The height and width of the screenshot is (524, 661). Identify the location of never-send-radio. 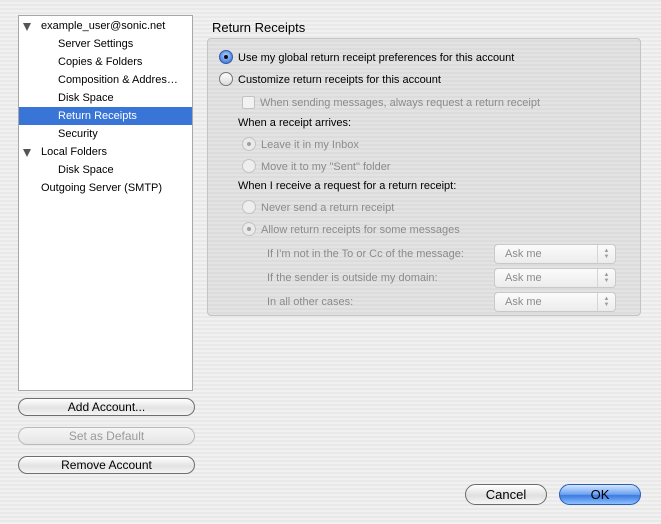
(249, 207).